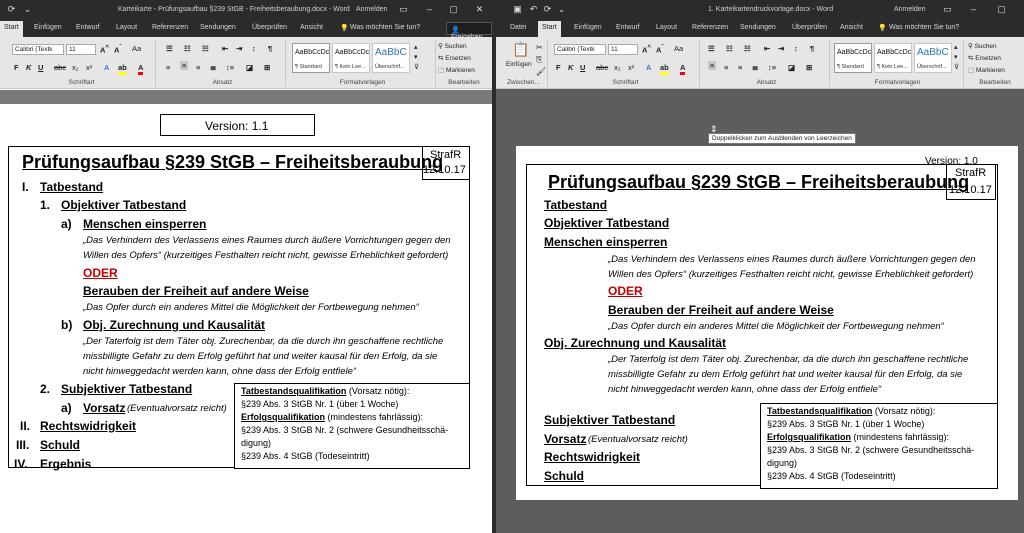 This screenshot has height=533, width=1024. I want to click on bullets-icon: ☰, so click(169, 48).